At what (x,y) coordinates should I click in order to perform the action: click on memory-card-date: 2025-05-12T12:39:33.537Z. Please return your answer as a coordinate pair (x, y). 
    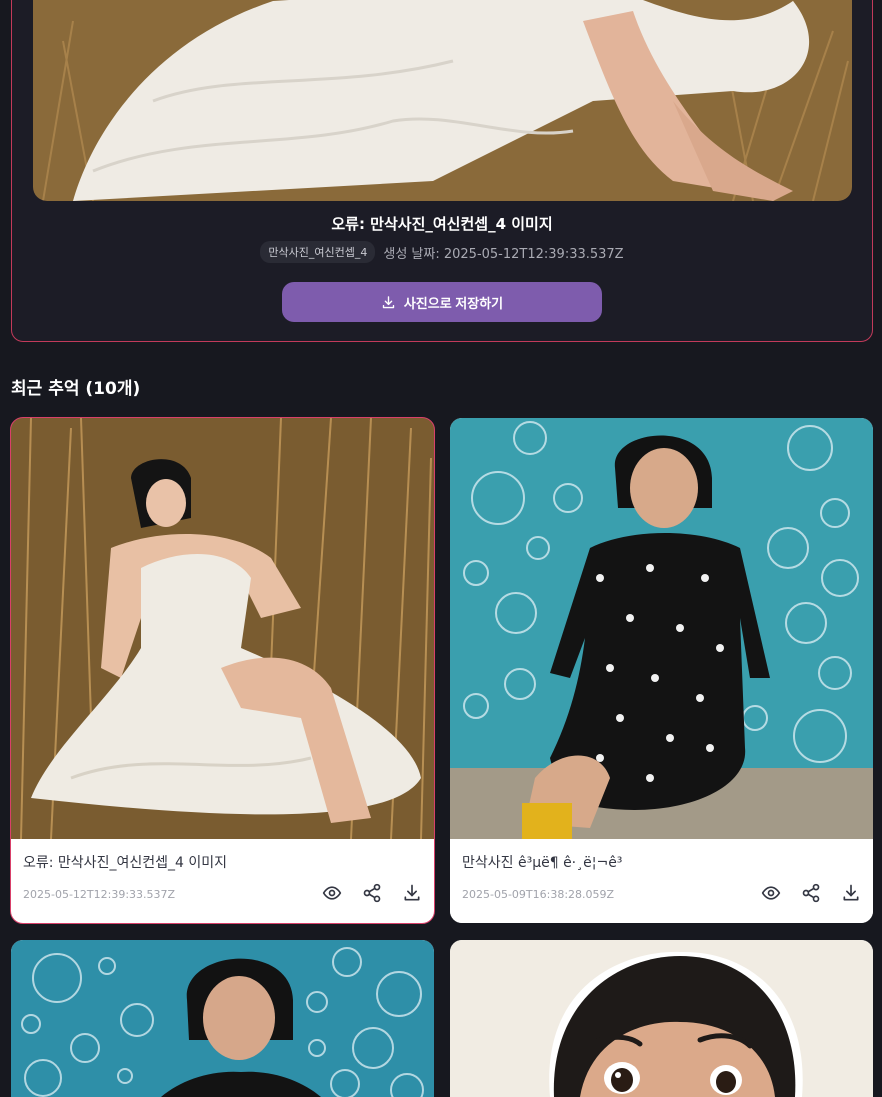
    Looking at the image, I should click on (99, 894).